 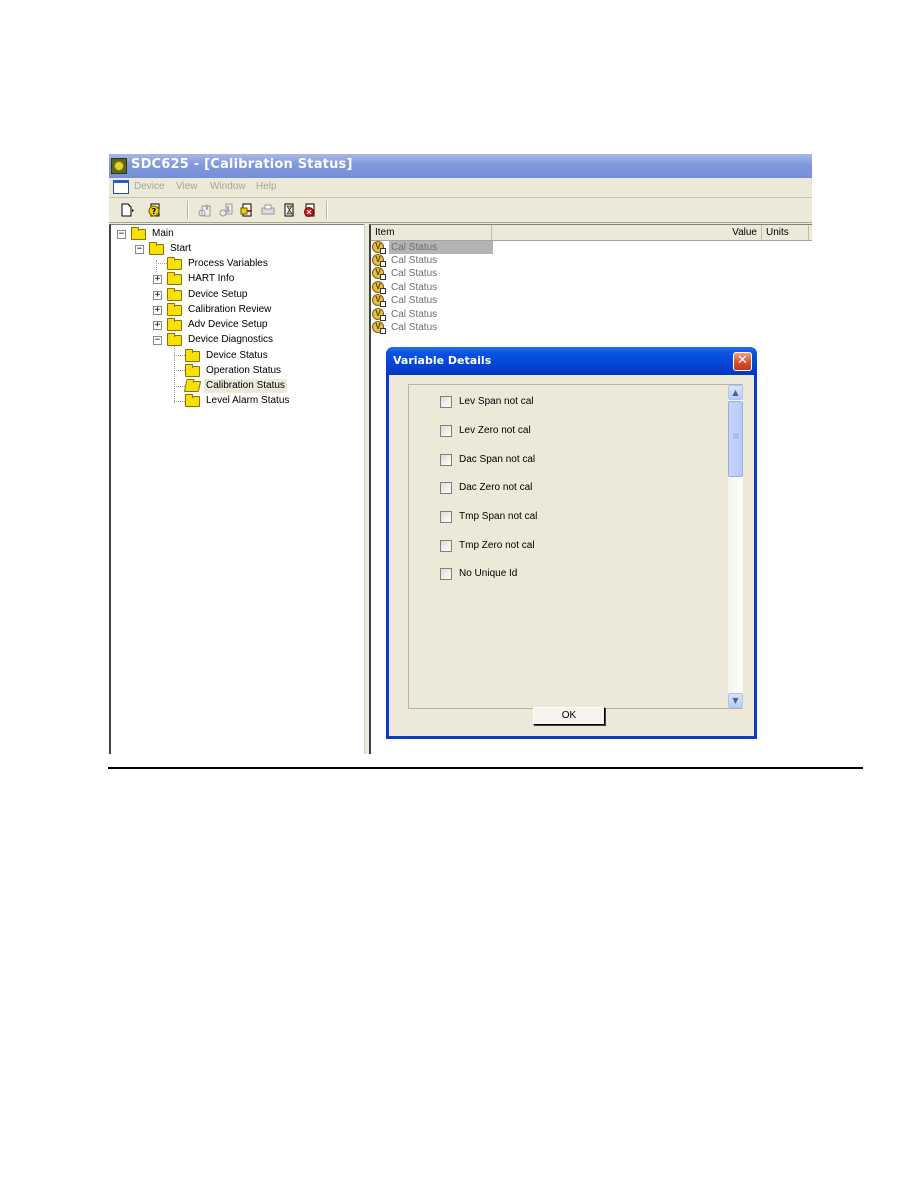 I want to click on vertical-scrollbar: ▲ ▼, so click(x=735, y=546).